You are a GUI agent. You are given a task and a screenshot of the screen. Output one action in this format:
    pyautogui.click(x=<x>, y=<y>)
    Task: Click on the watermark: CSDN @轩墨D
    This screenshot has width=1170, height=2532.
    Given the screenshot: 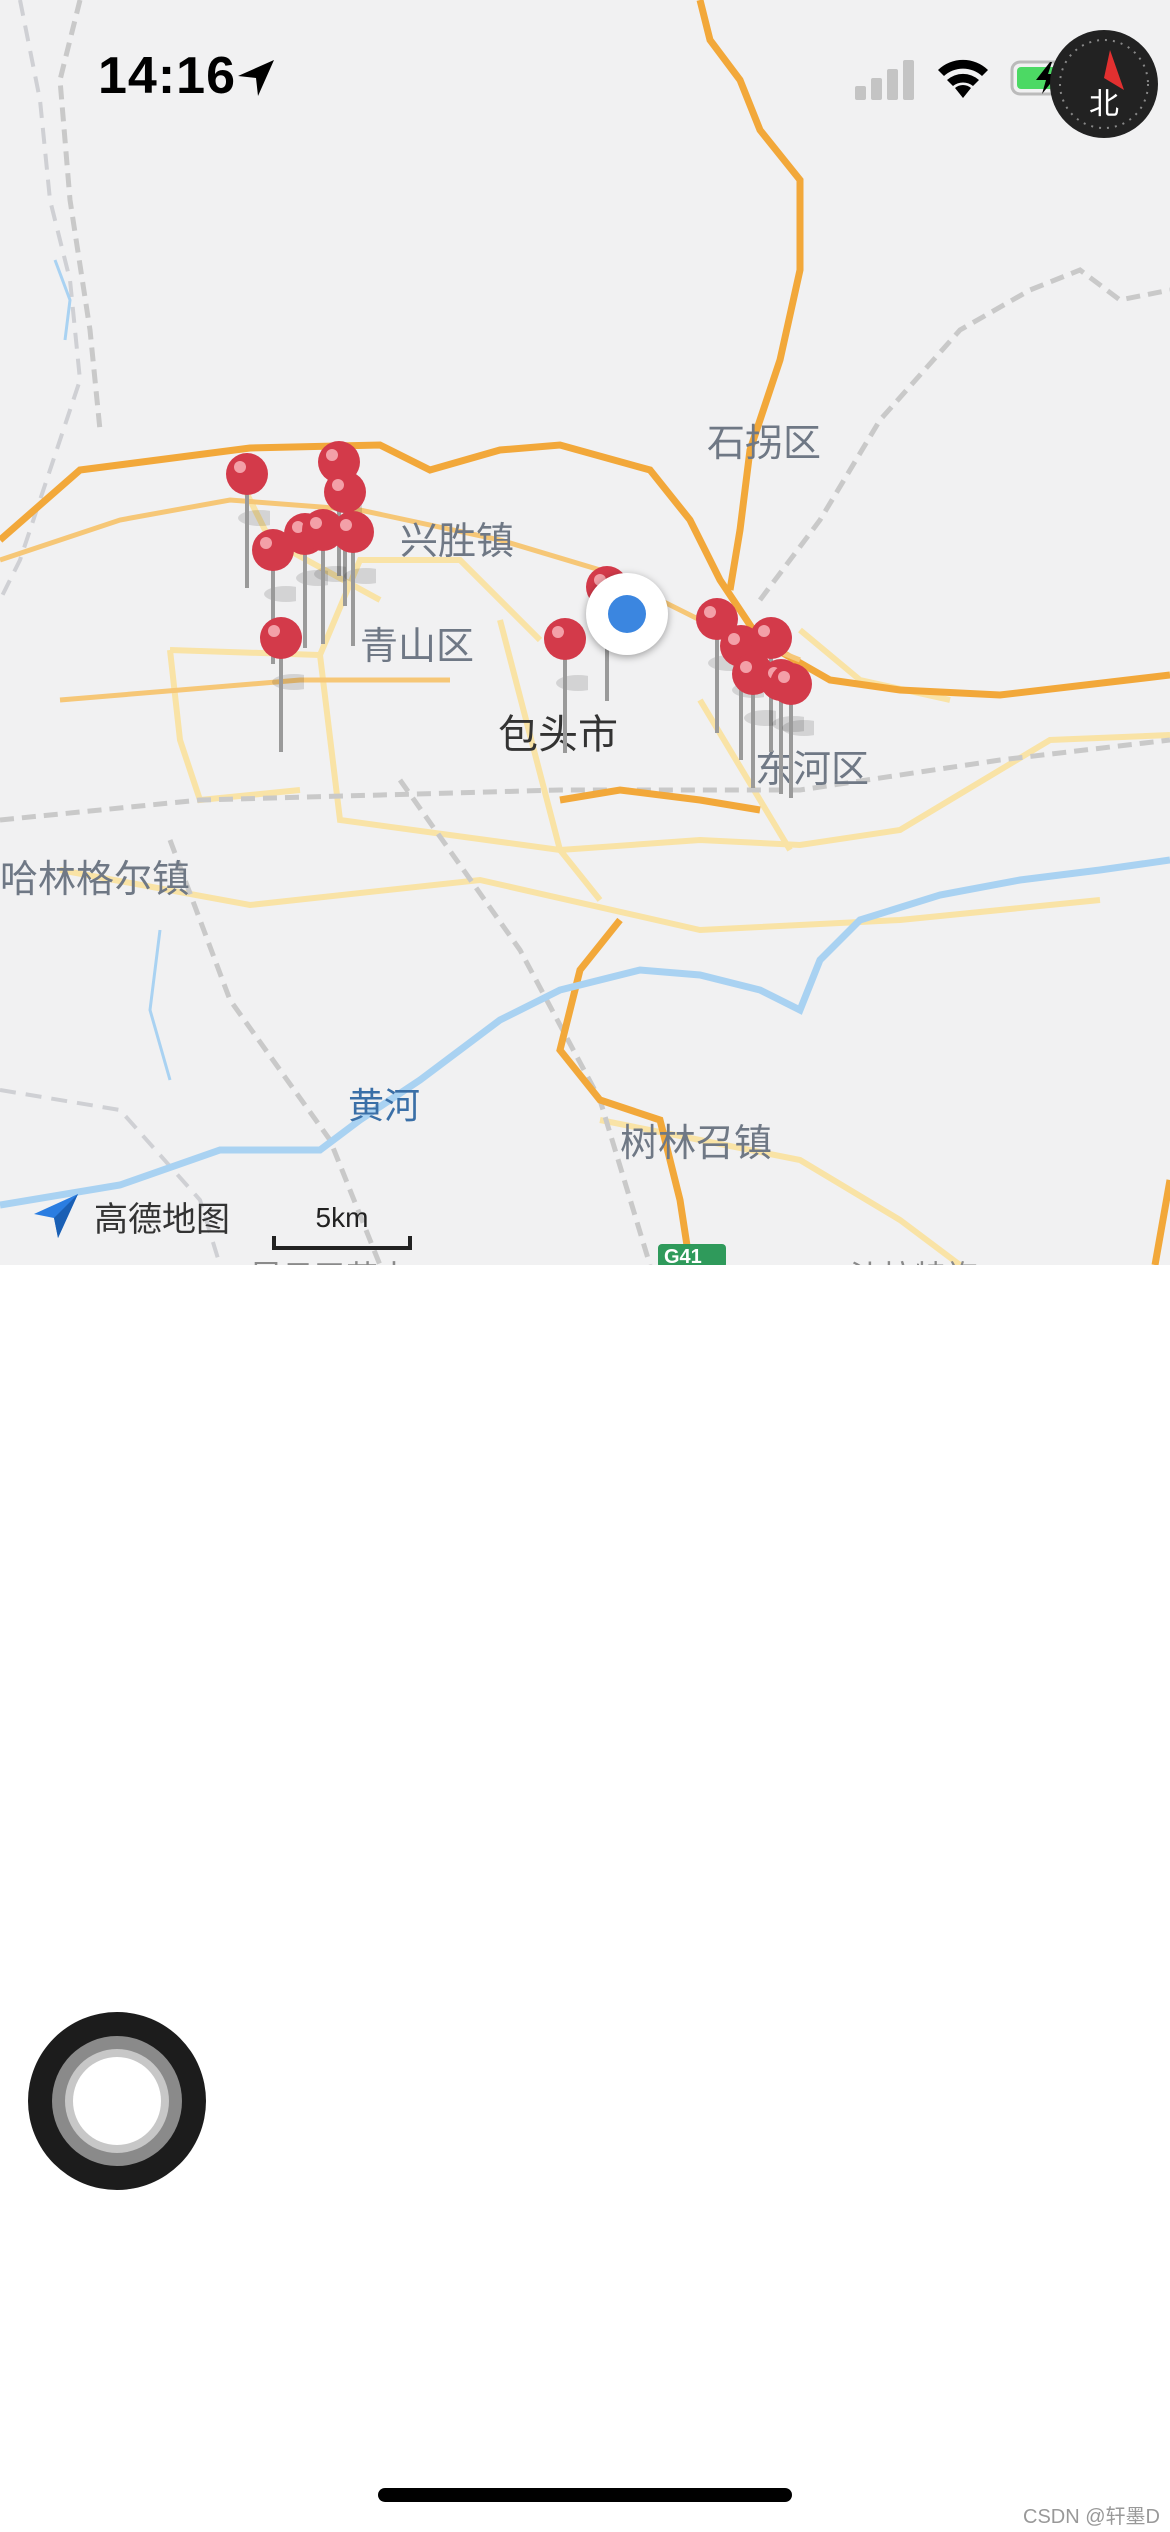 What is the action you would take?
    pyautogui.click(x=1091, y=2517)
    